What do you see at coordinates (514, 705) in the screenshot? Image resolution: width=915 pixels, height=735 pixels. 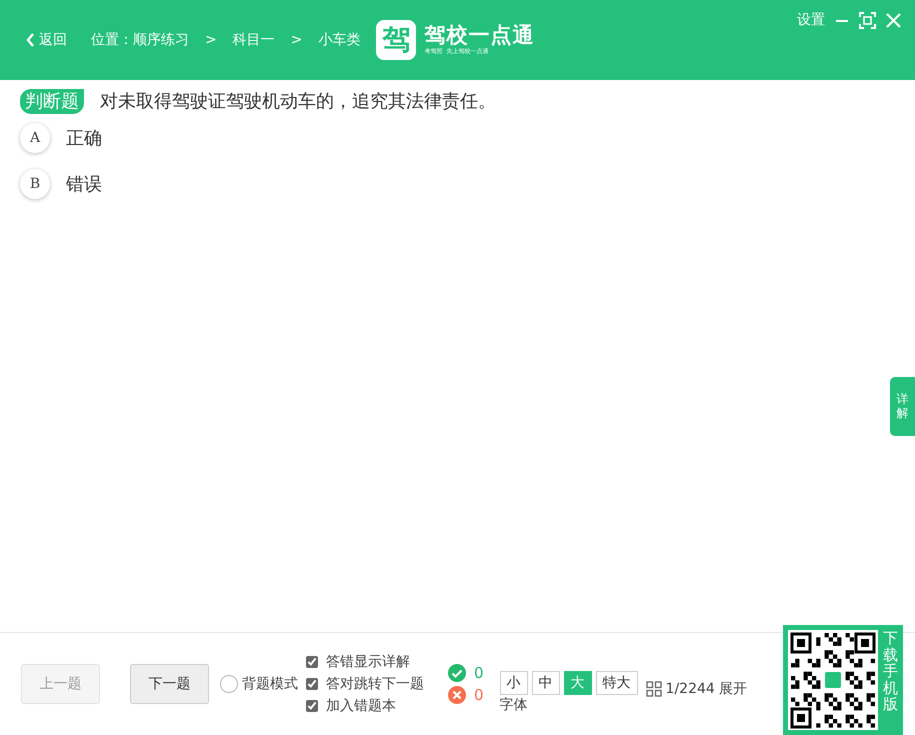 I see `font-size-label: 字体` at bounding box center [514, 705].